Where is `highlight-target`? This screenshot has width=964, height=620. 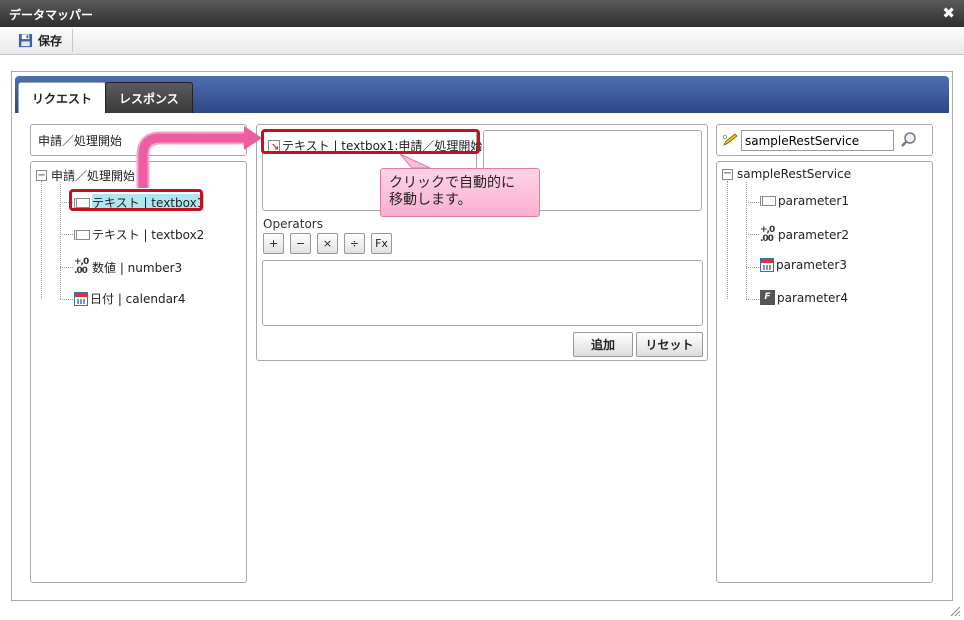
highlight-target is located at coordinates (370, 141).